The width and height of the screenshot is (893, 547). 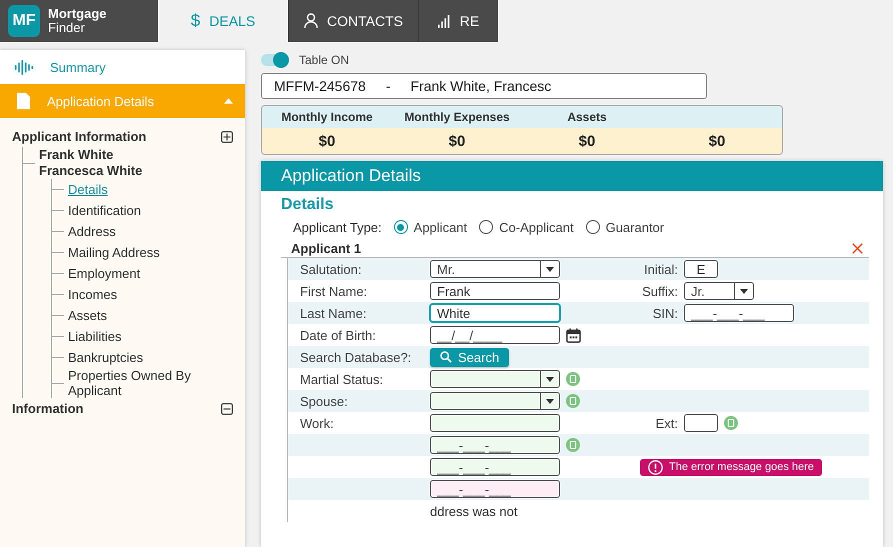 What do you see at coordinates (441, 227) in the screenshot?
I see `radio-label: Applicant` at bounding box center [441, 227].